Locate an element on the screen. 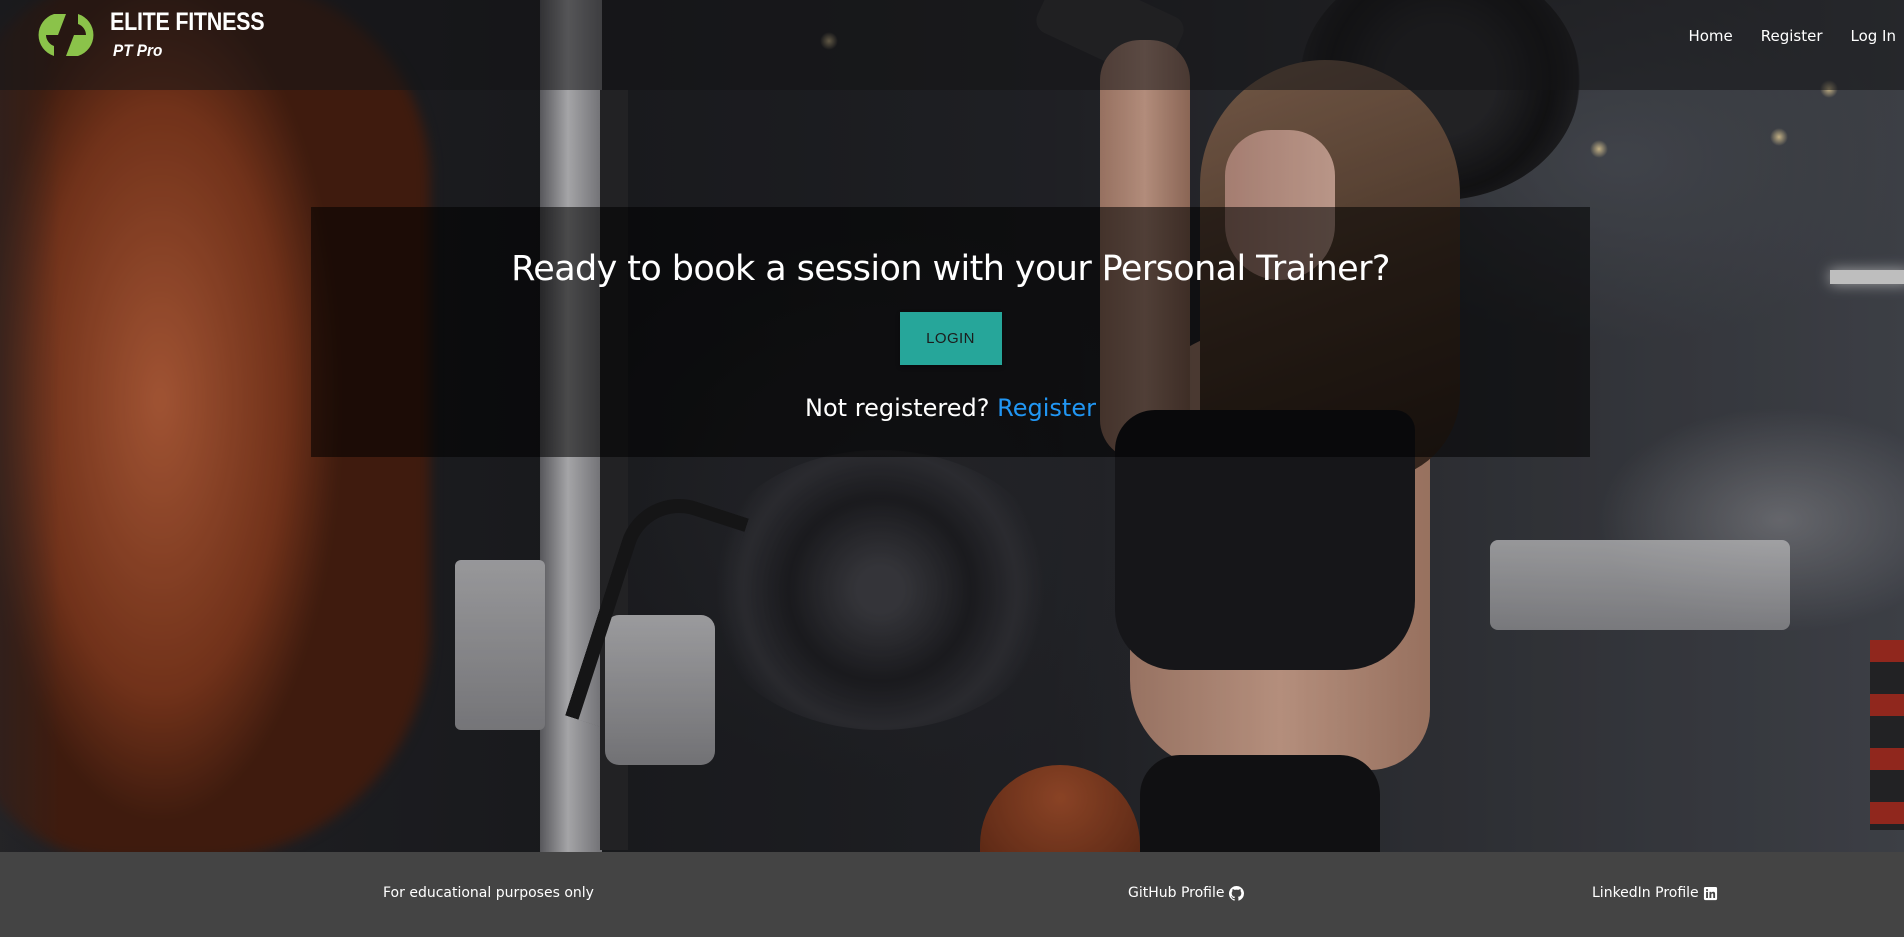  github-profile-label: GitHub Profile is located at coordinates (1176, 893).